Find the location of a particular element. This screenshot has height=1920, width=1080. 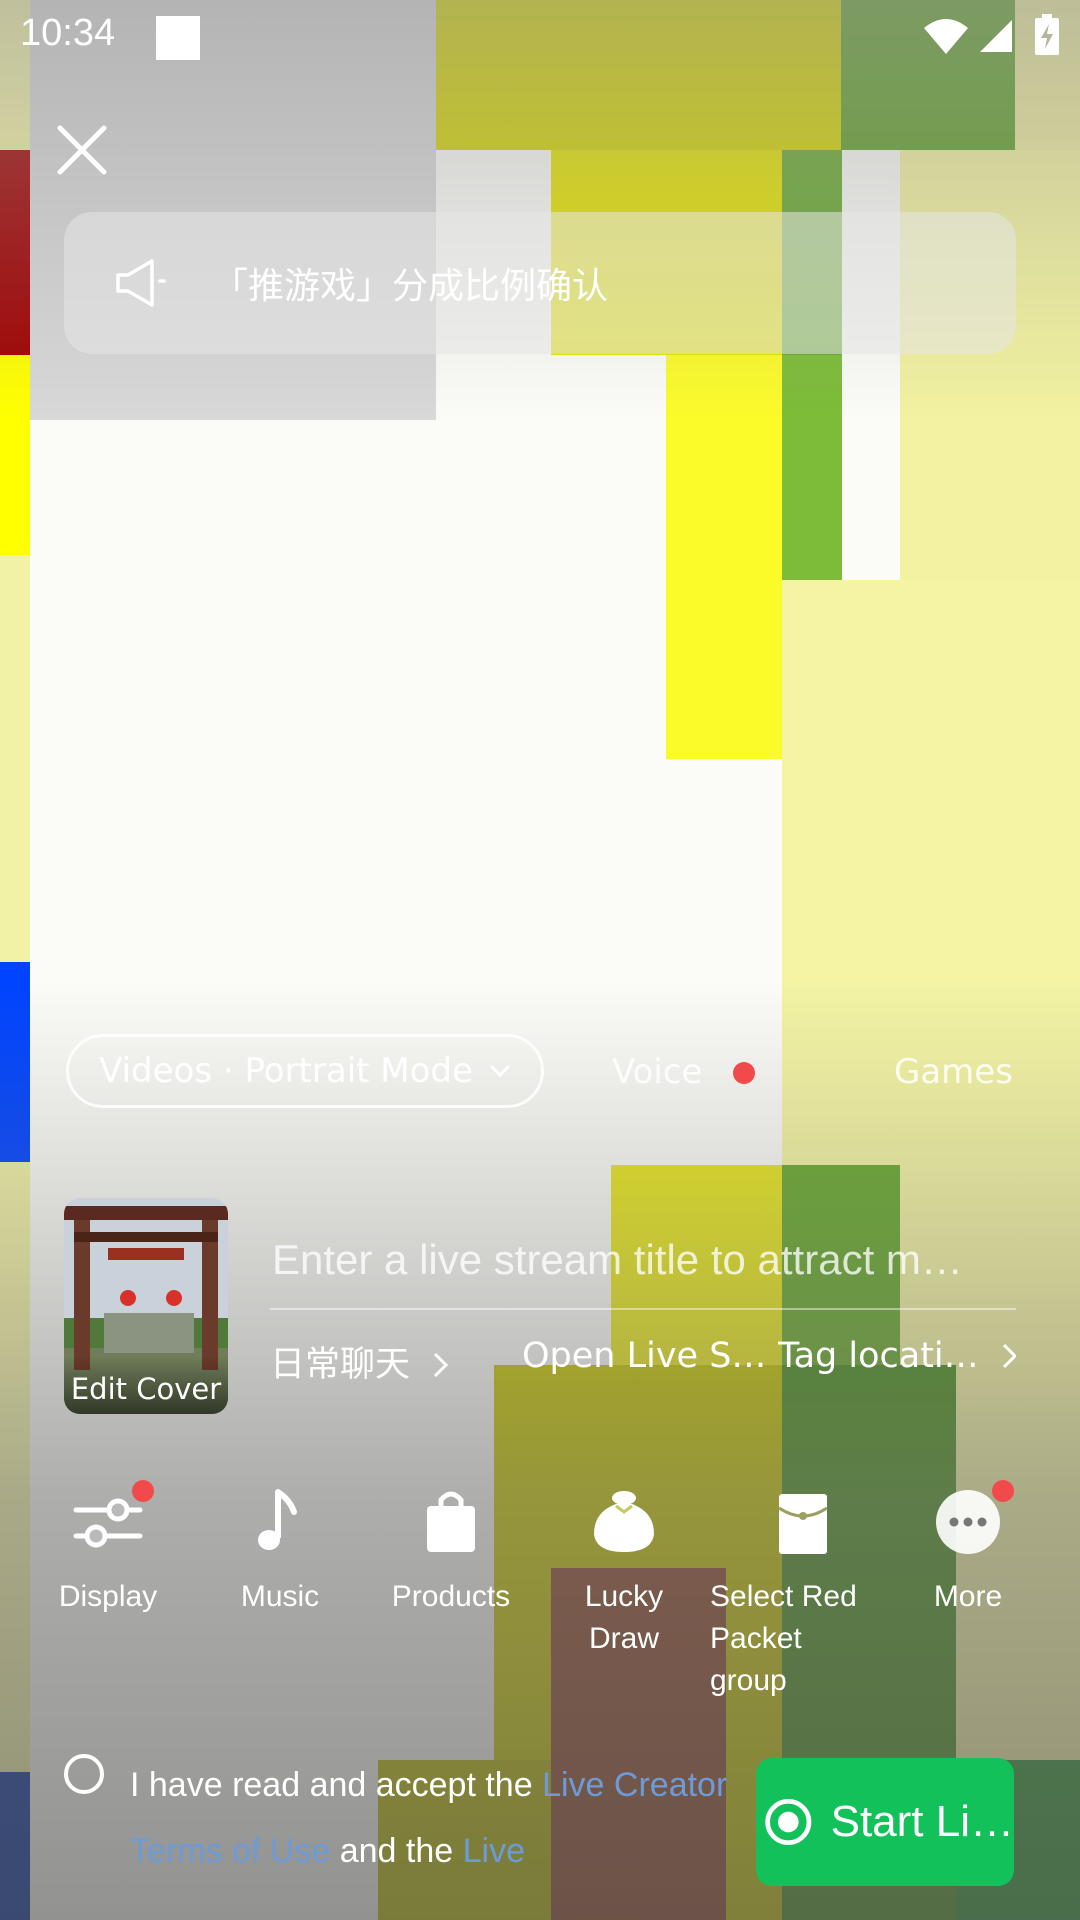

shopping-bag-icon is located at coordinates (451, 1521).